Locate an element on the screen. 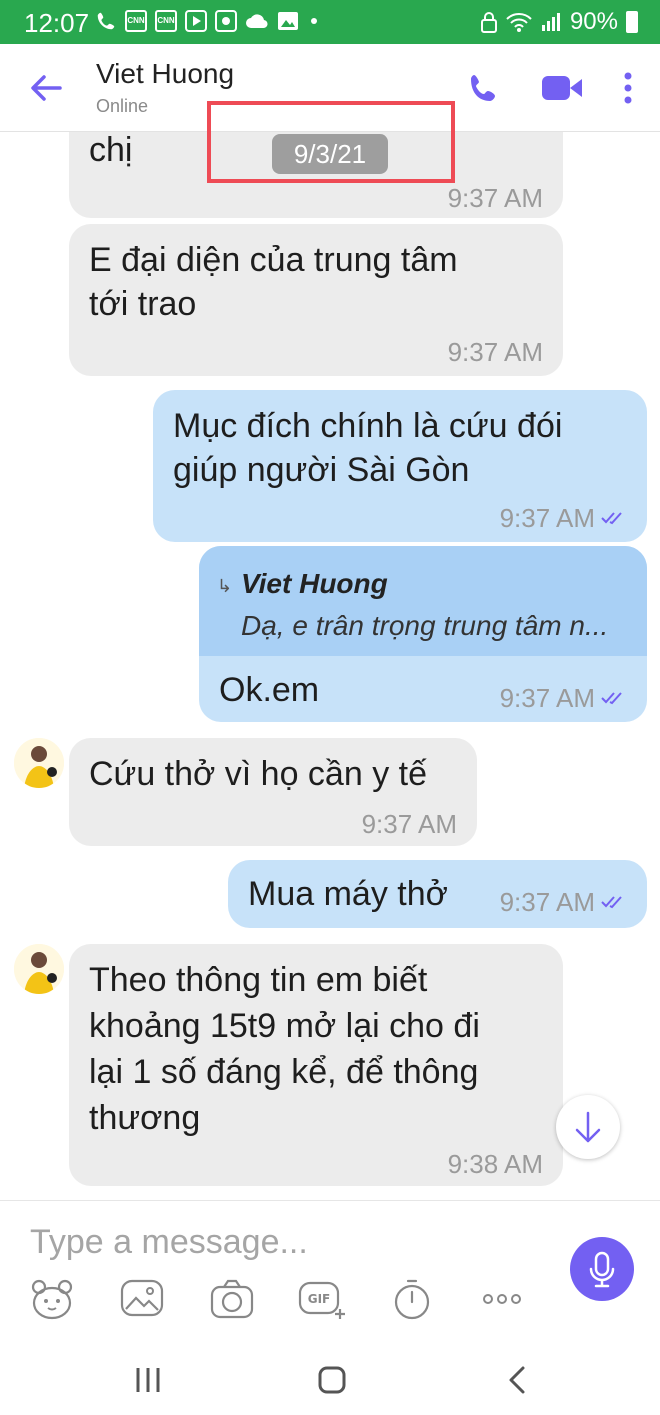 The width and height of the screenshot is (660, 1415). message-text: Mục đích chính là cứu đói is located at coordinates (368, 426).